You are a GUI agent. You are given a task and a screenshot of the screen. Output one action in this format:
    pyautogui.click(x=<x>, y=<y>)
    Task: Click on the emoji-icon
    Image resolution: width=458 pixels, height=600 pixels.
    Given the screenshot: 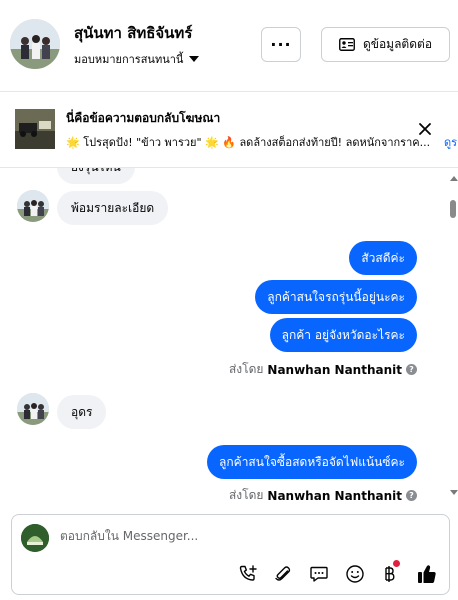 What is the action you would take?
    pyautogui.click(x=355, y=574)
    